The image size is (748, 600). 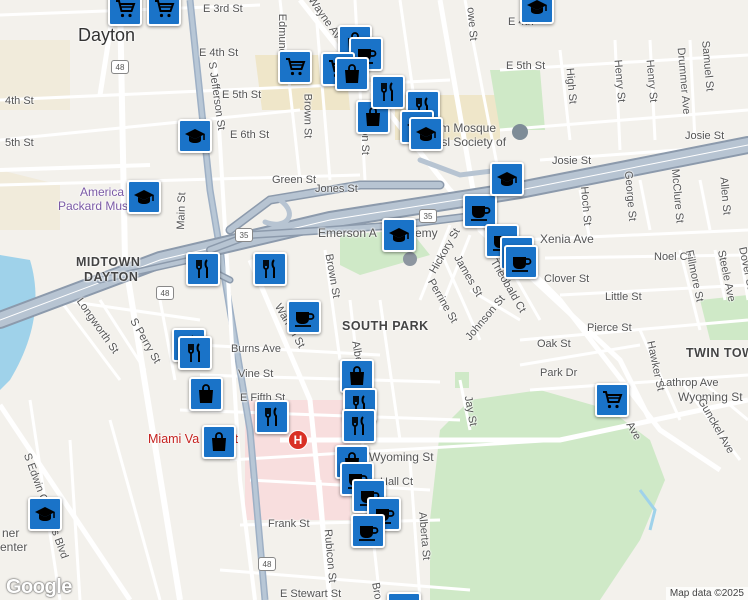 What do you see at coordinates (39, 587) in the screenshot?
I see `google-logo: Google` at bounding box center [39, 587].